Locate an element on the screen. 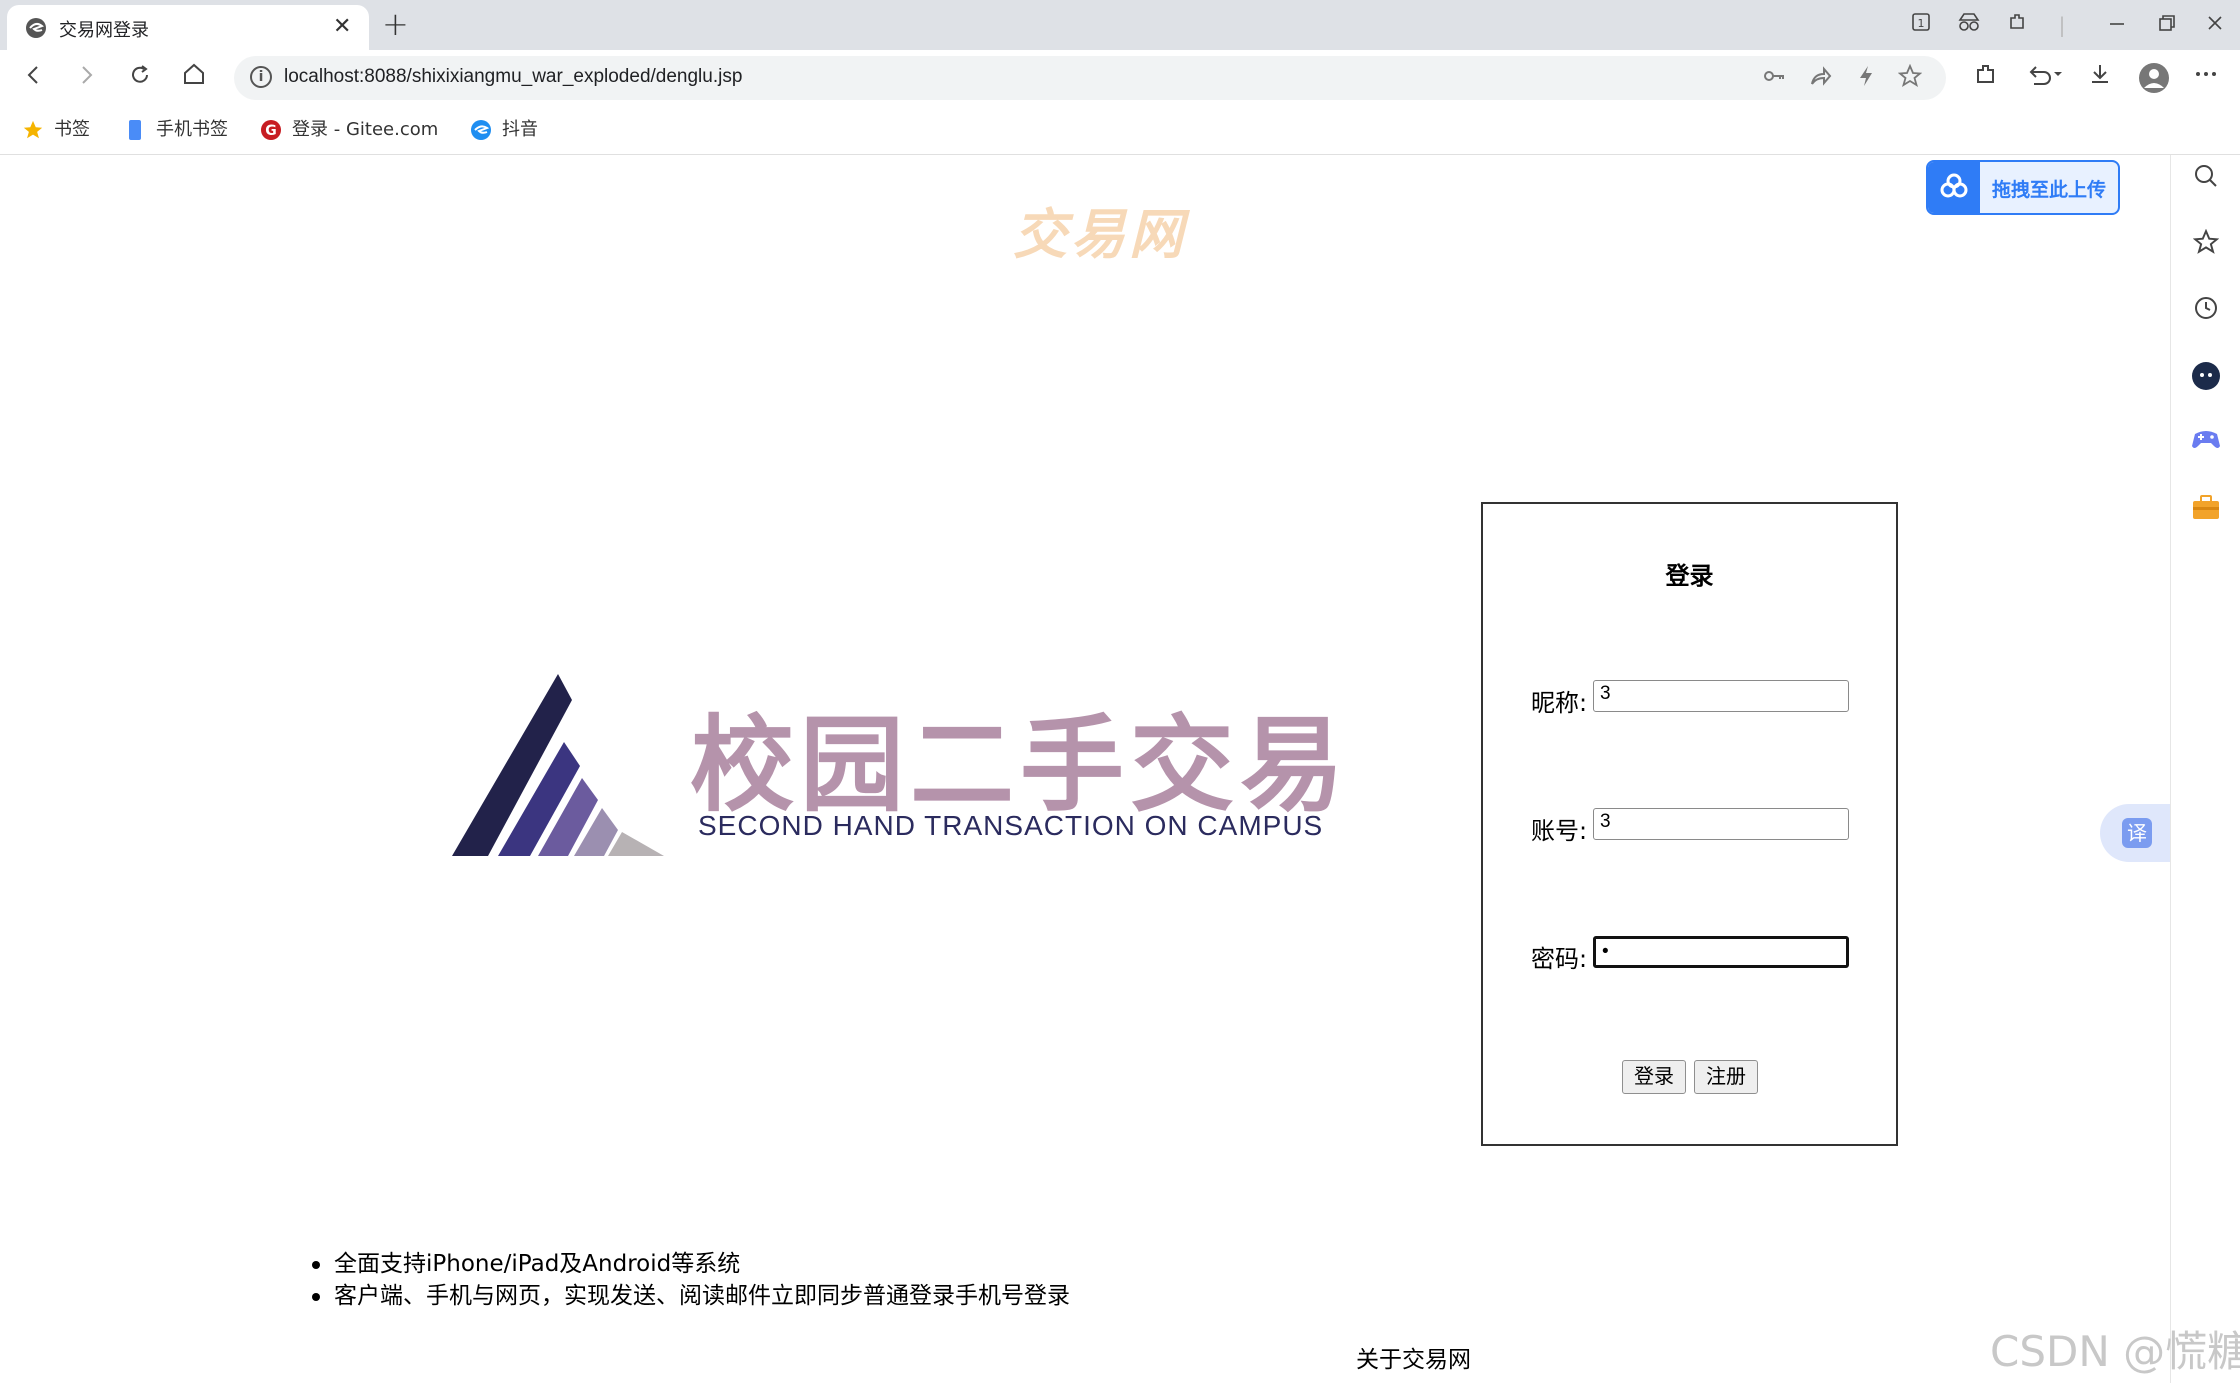  browser-tab: 交易网登录 ✕ is located at coordinates (188, 27).